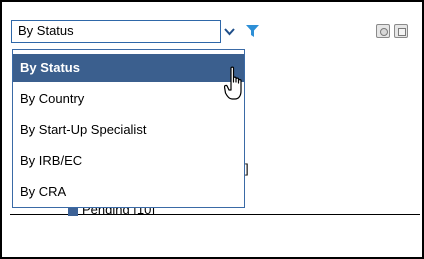  What do you see at coordinates (247, 168) in the screenshot?
I see `background-chart-text: ]` at bounding box center [247, 168].